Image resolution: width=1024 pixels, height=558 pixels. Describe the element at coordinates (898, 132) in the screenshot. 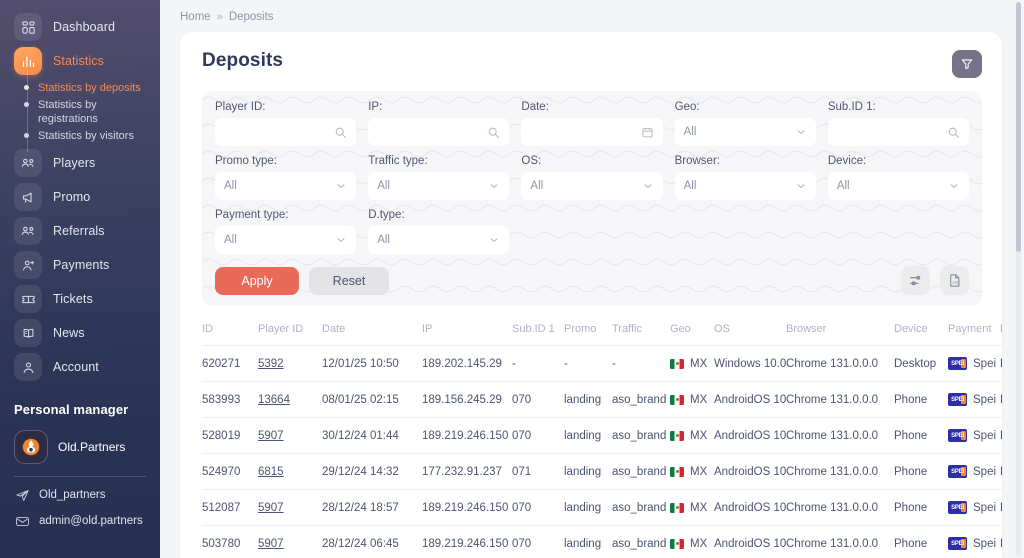

I see `subid1-input` at that location.